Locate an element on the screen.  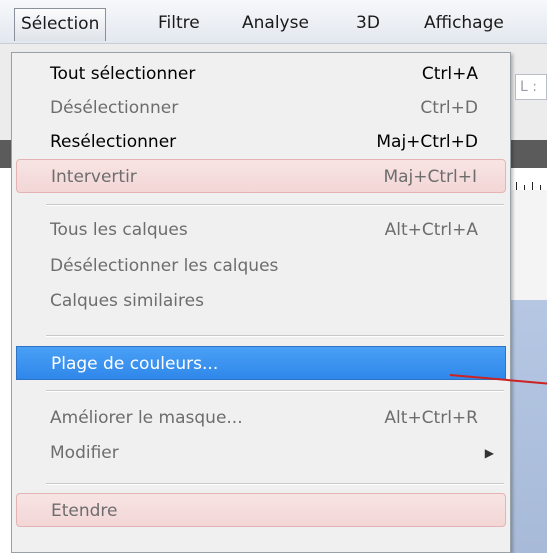
menu-item-label: Resélectionner is located at coordinates (113, 142).